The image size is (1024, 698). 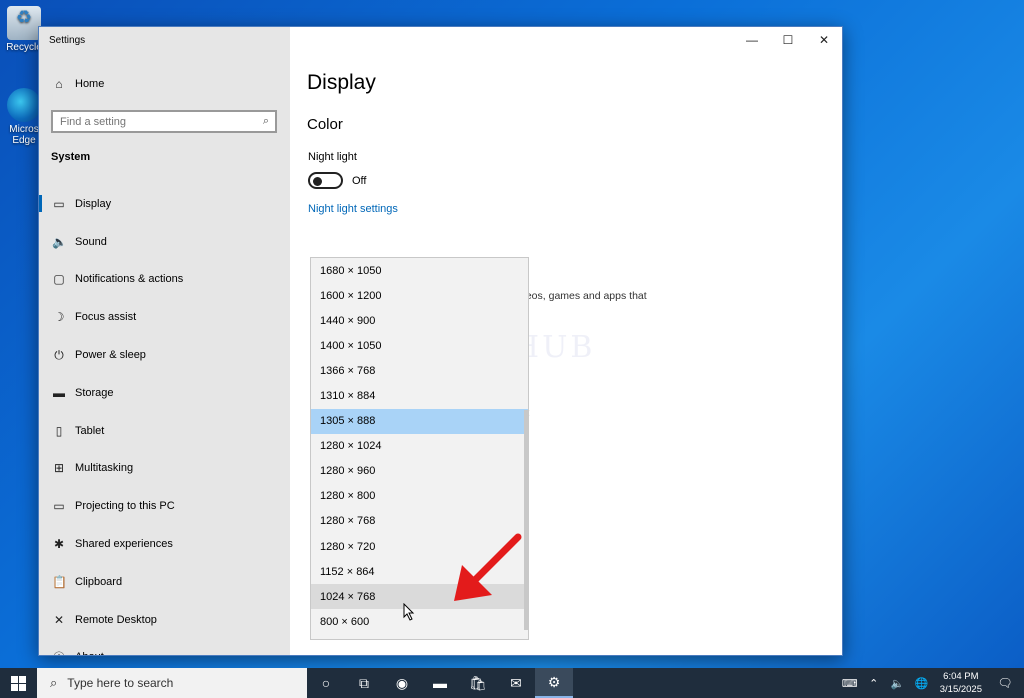 I want to click on resolution-option: 800 × 600, so click(x=419, y=621).